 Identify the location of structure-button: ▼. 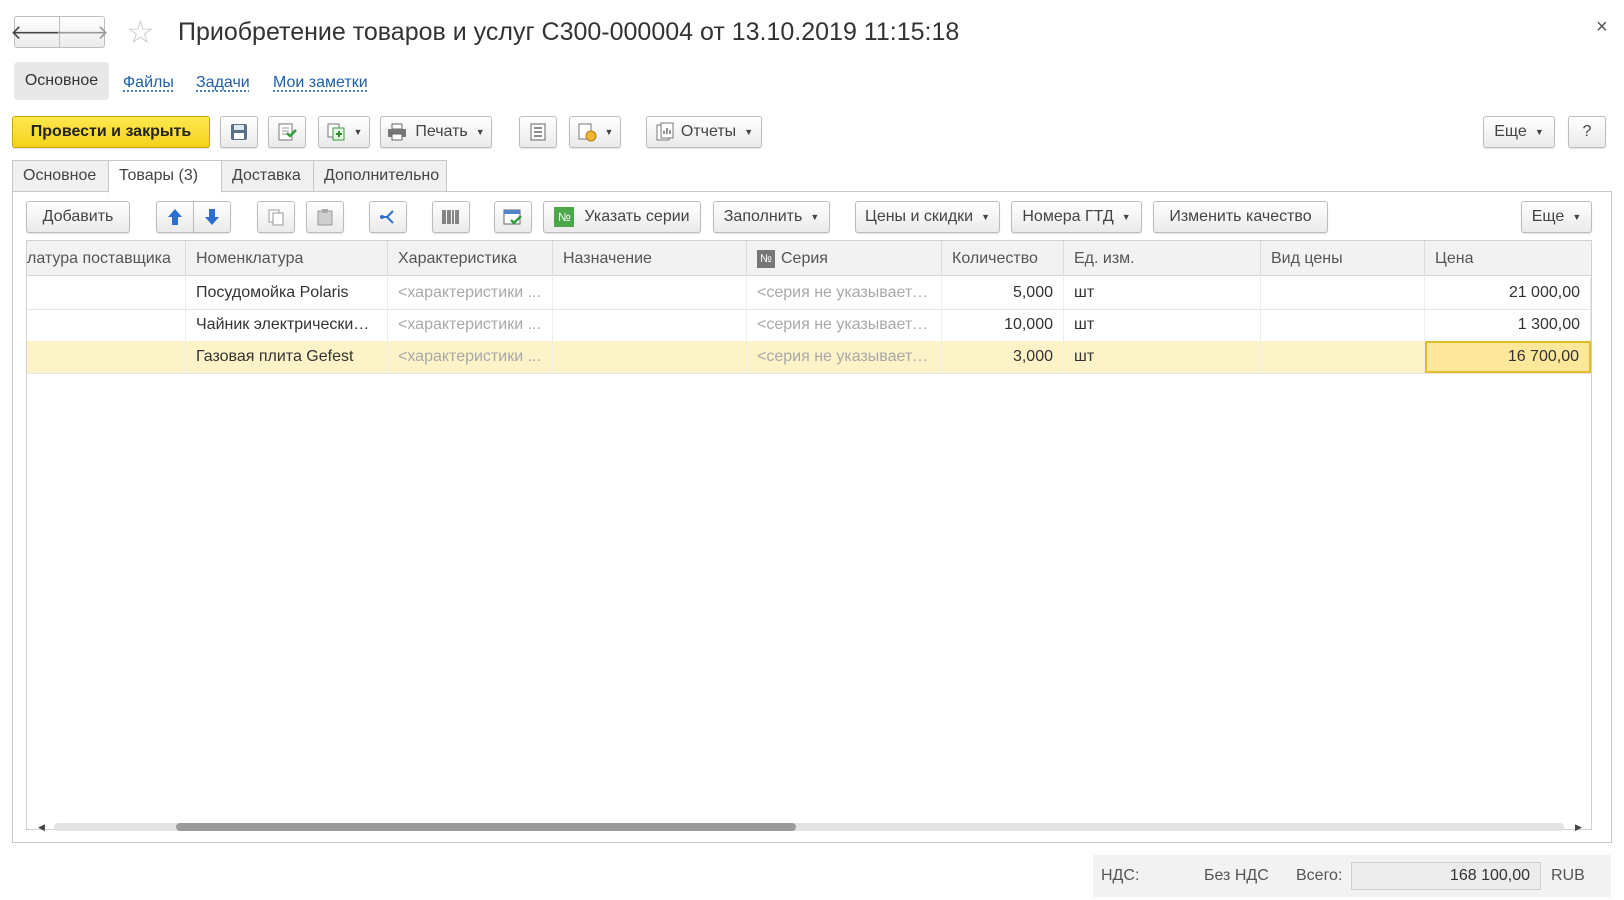
(595, 132).